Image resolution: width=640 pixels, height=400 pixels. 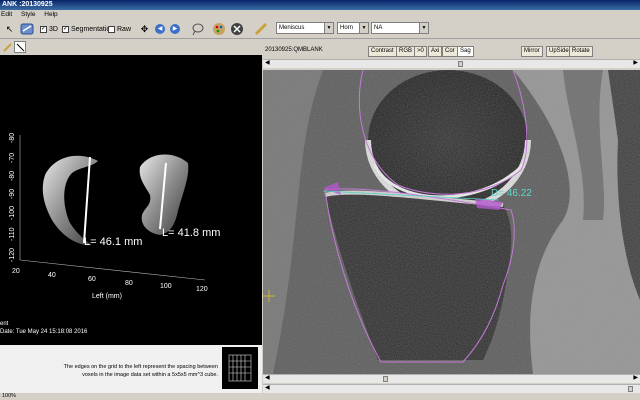 I want to click on x-tick-2: 40, so click(x=52, y=275).